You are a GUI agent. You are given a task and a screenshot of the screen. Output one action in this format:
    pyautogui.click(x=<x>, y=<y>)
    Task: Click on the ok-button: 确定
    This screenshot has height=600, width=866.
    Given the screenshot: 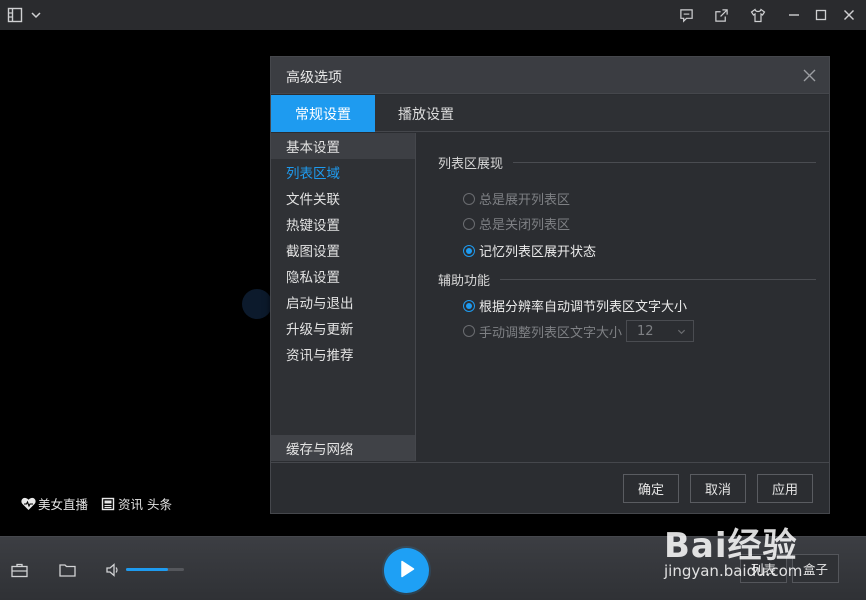 What is the action you would take?
    pyautogui.click(x=651, y=488)
    